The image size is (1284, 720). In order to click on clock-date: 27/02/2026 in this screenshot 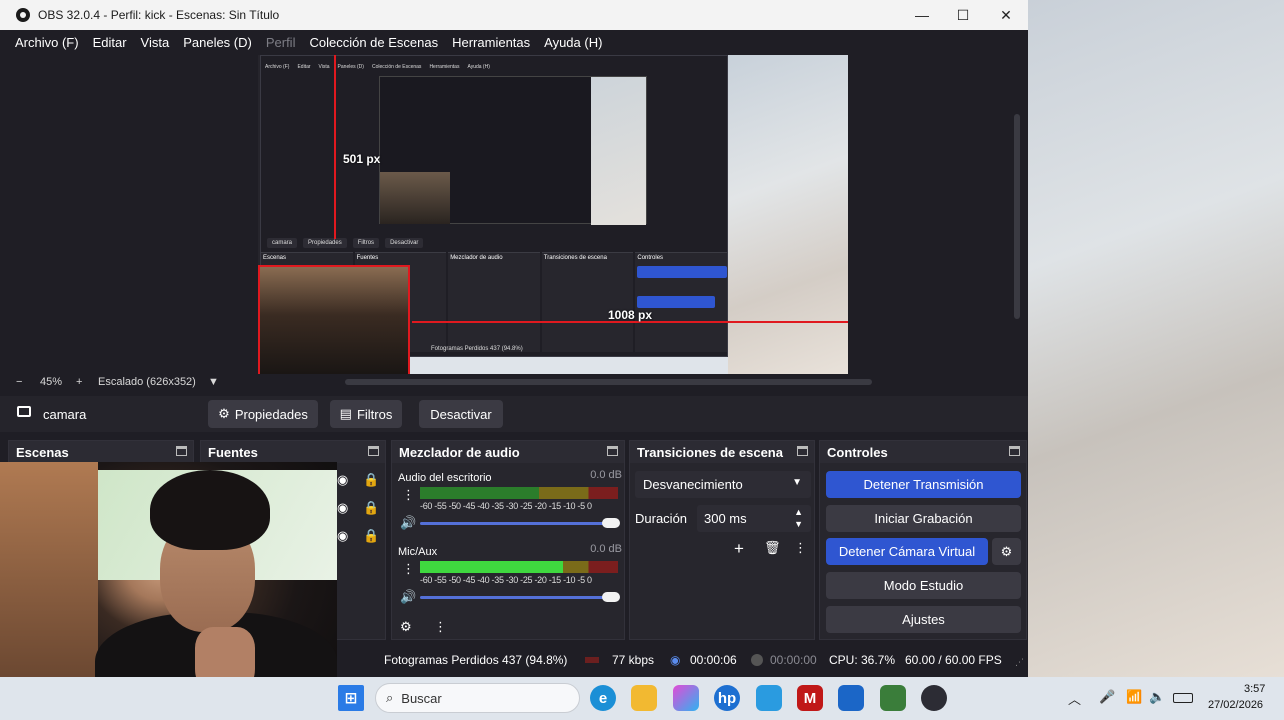, I will do `click(1235, 705)`.